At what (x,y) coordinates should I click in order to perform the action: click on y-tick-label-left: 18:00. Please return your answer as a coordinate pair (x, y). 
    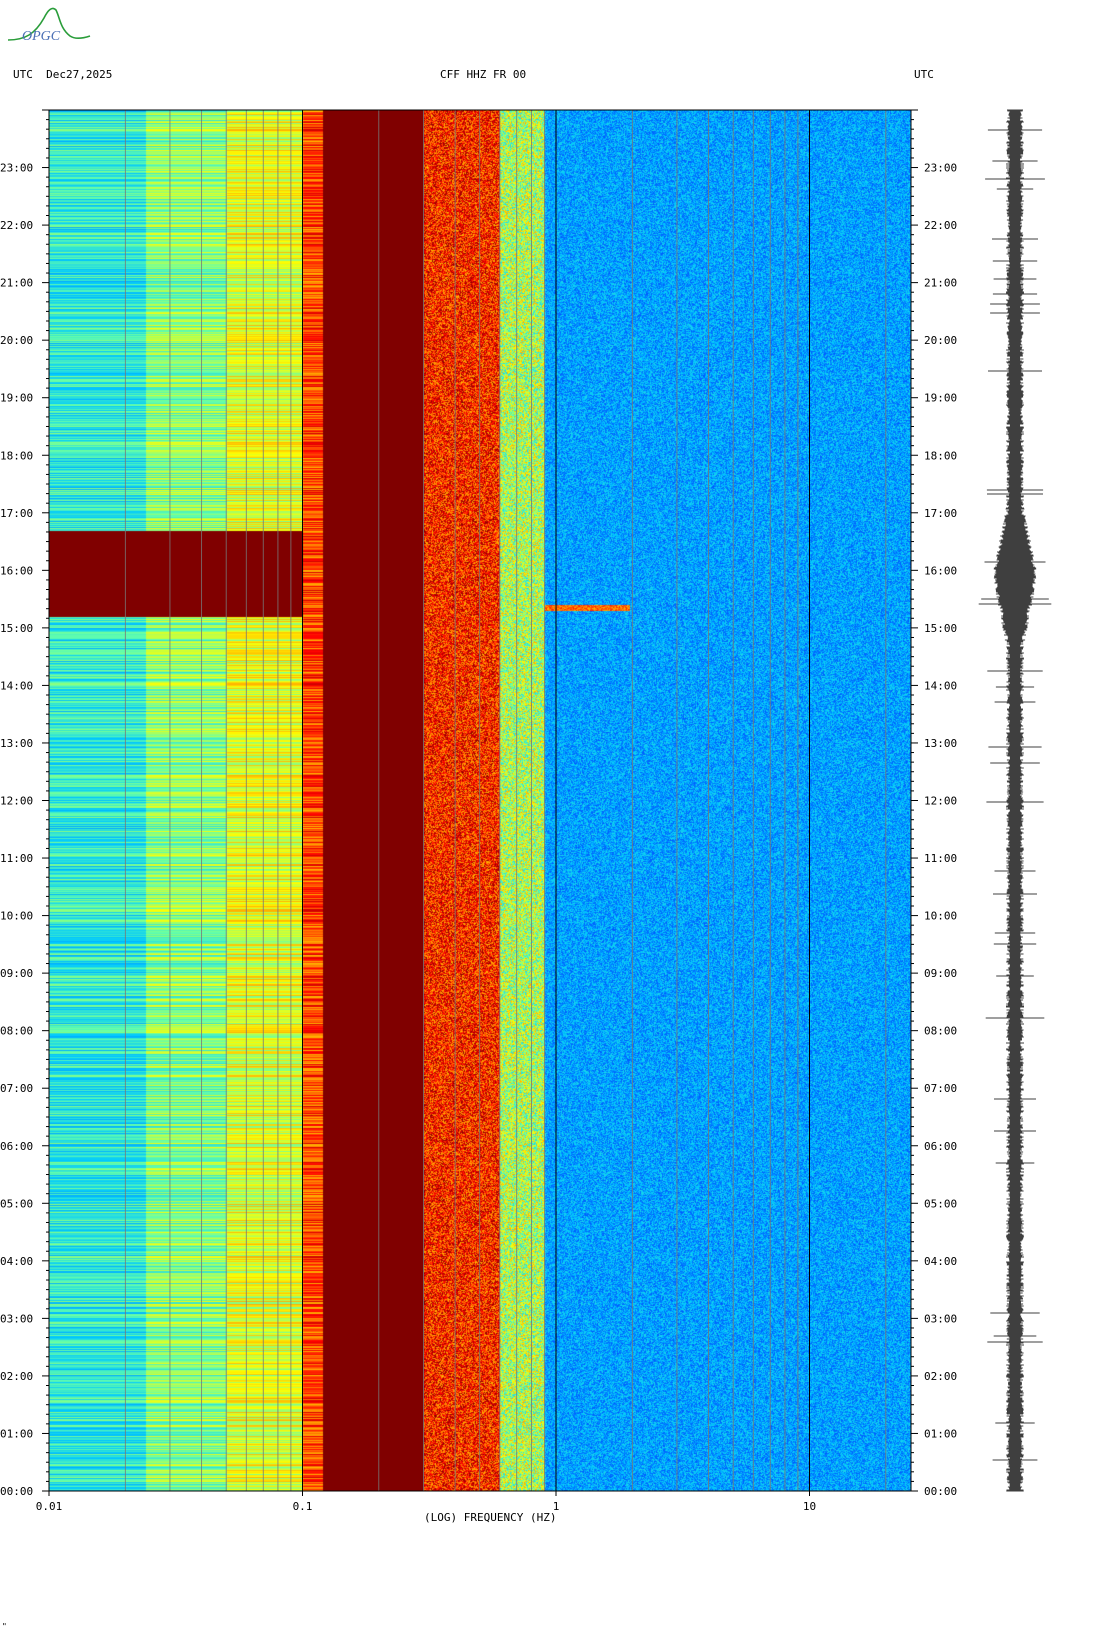
    Looking at the image, I should click on (16, 455).